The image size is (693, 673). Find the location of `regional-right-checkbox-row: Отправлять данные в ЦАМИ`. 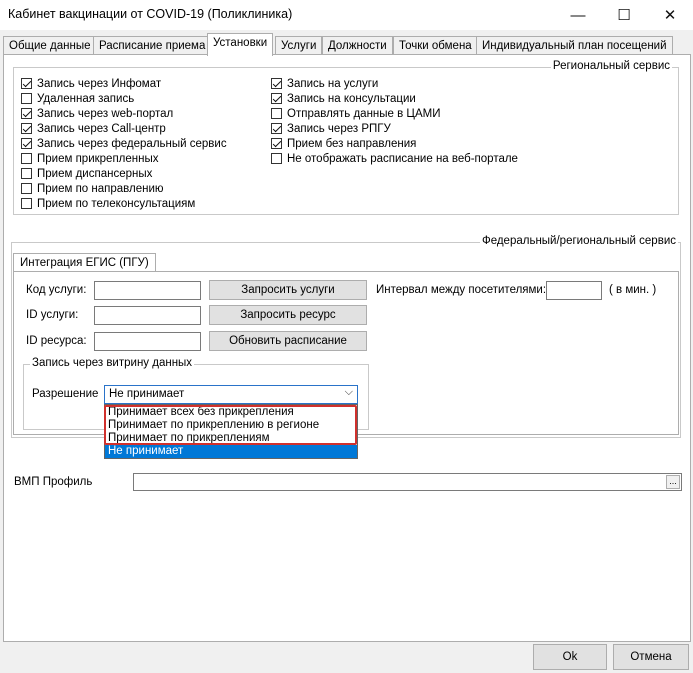

regional-right-checkbox-row: Отправлять данные в ЦАМИ is located at coordinates (355, 113).